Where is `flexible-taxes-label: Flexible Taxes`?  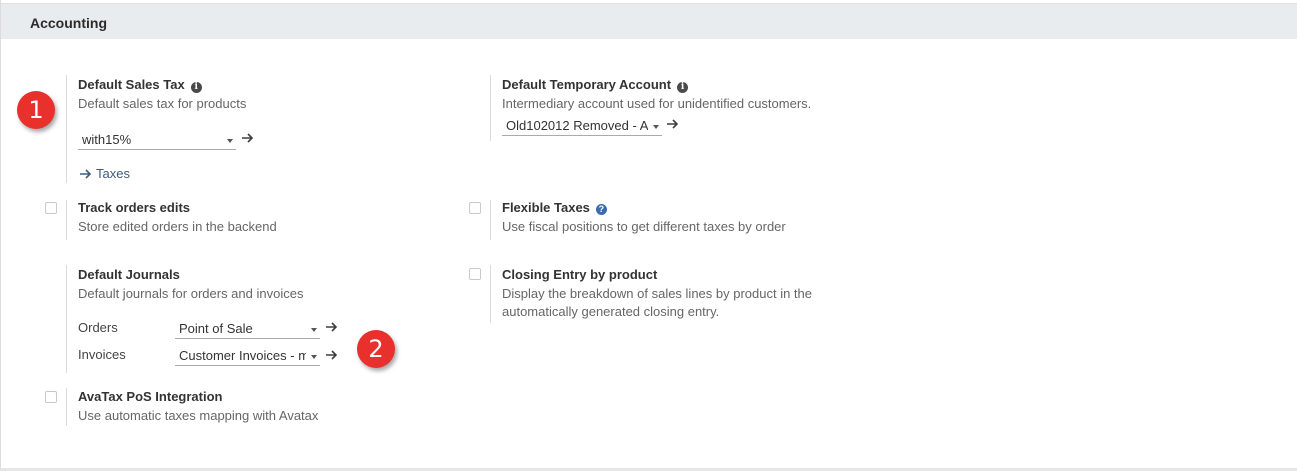
flexible-taxes-label: Flexible Taxes is located at coordinates (546, 207).